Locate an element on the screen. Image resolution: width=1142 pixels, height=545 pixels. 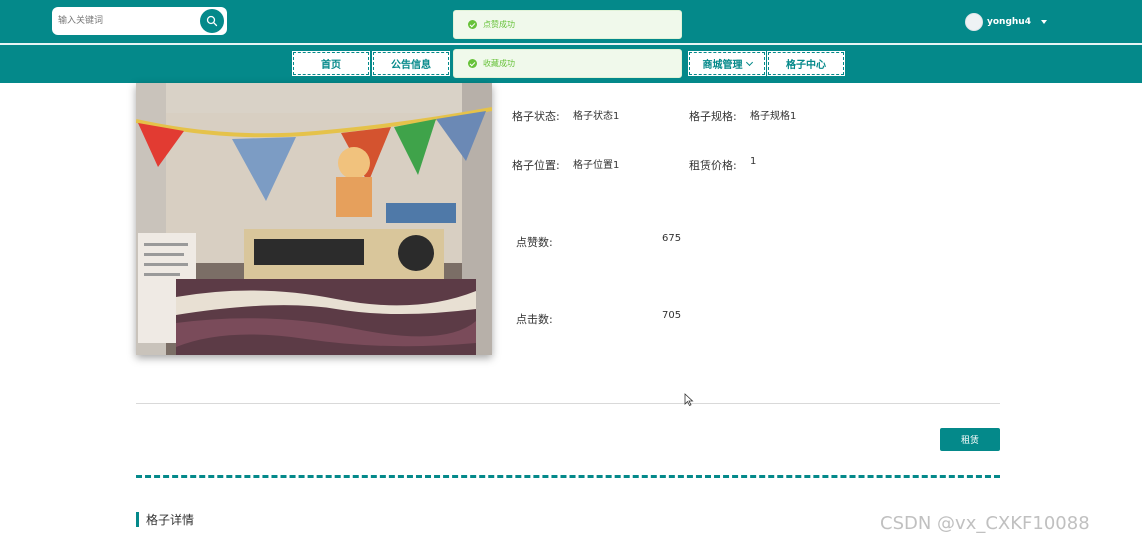
dashed-divider is located at coordinates (568, 476).